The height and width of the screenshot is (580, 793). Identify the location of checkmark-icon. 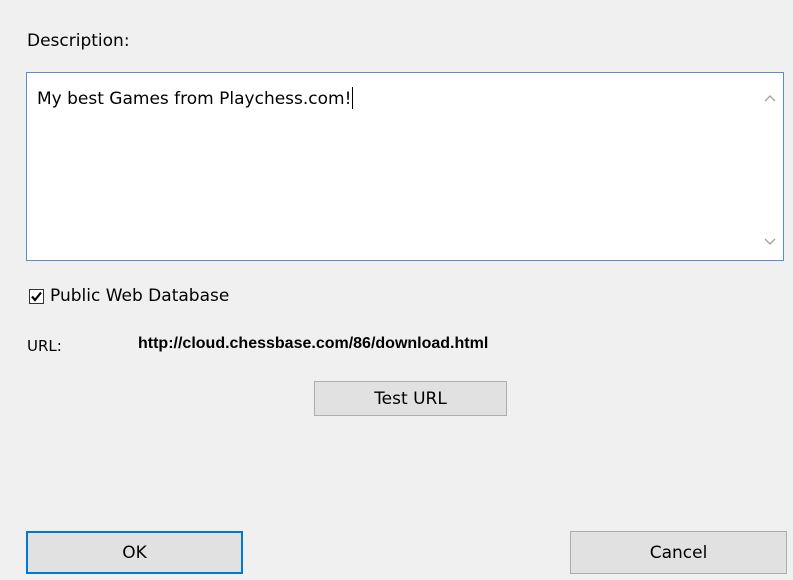
(36, 296).